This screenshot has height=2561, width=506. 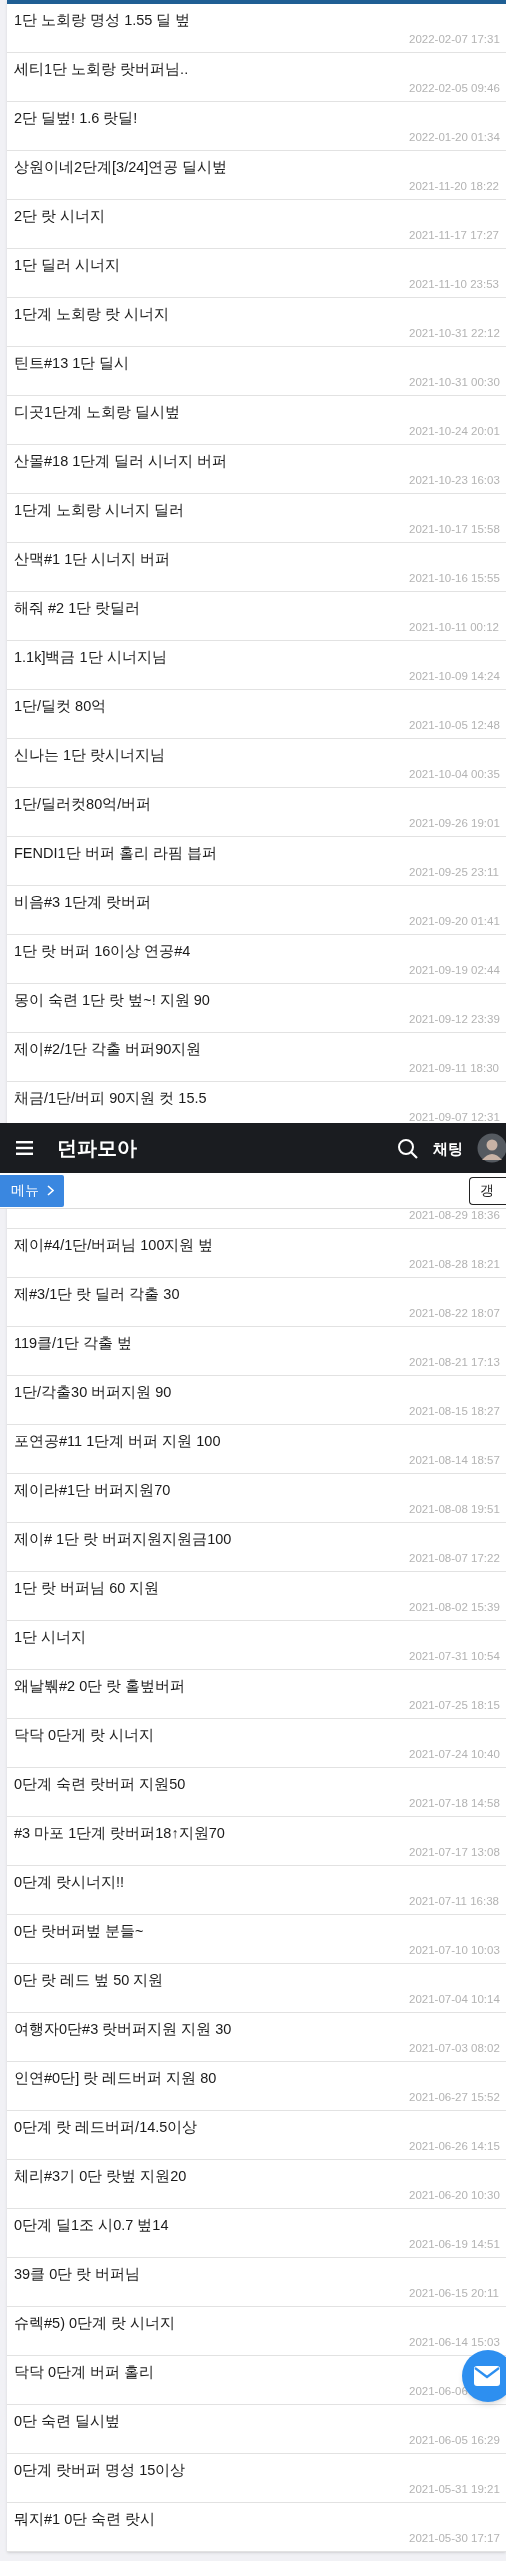 I want to click on post-title: 해줘 #2 1단 랏딜러, so click(x=77, y=608).